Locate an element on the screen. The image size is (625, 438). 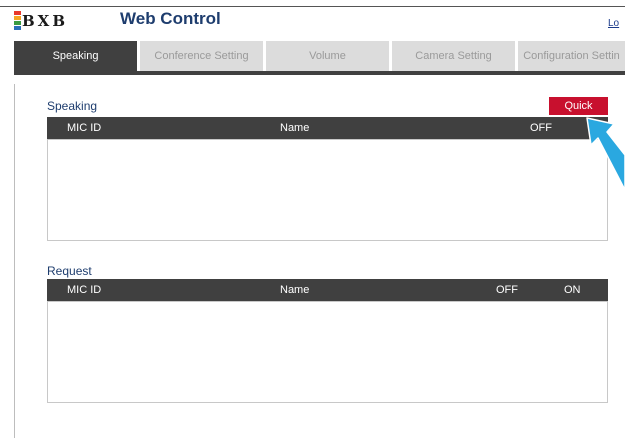
logo-bar-blue is located at coordinates (17, 28).